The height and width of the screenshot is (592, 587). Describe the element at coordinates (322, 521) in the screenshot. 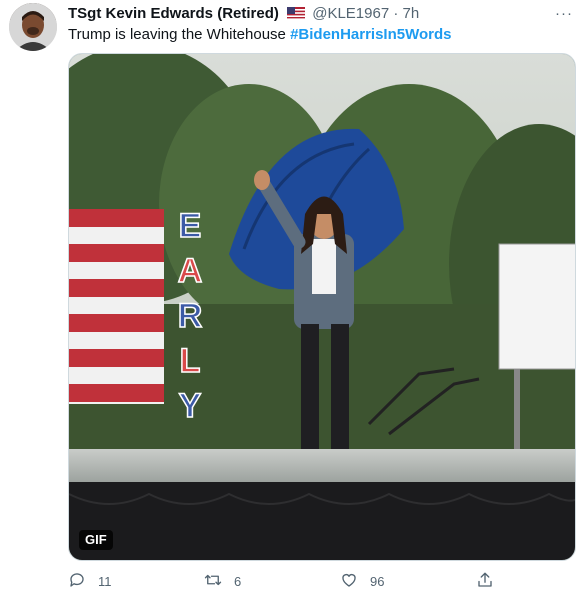

I see `stage-skirt` at that location.